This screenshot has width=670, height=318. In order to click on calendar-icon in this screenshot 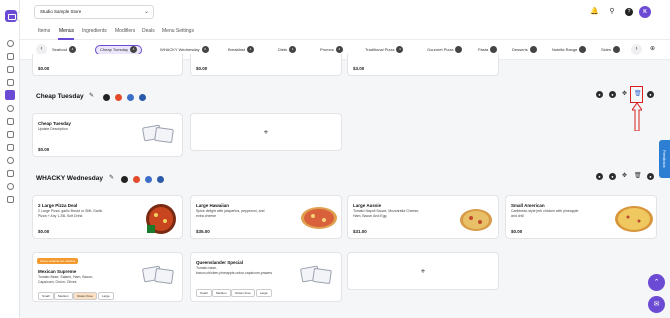, I will do `click(10, 134)`.